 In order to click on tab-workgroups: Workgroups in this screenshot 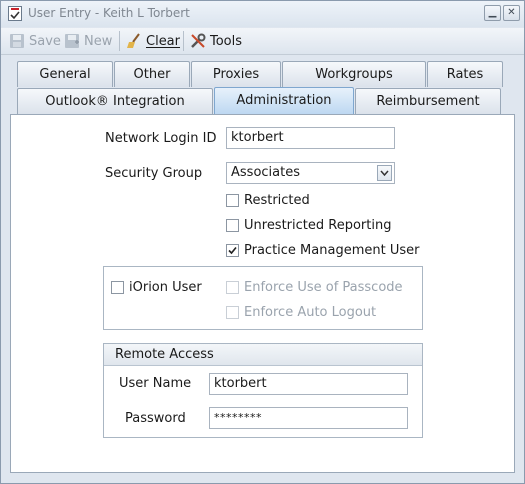, I will do `click(354, 74)`.